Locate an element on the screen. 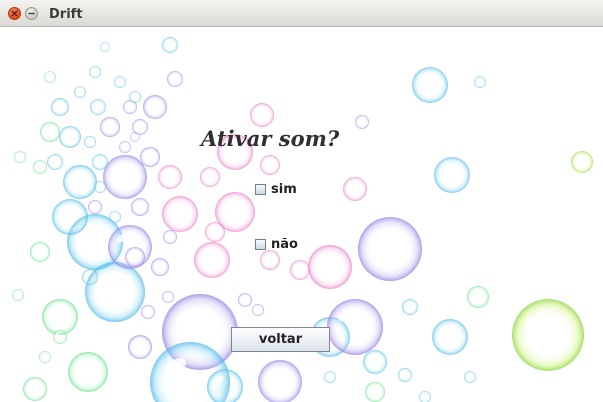 Image resolution: width=603 pixels, height=402 pixels. option-nao: não is located at coordinates (276, 244).